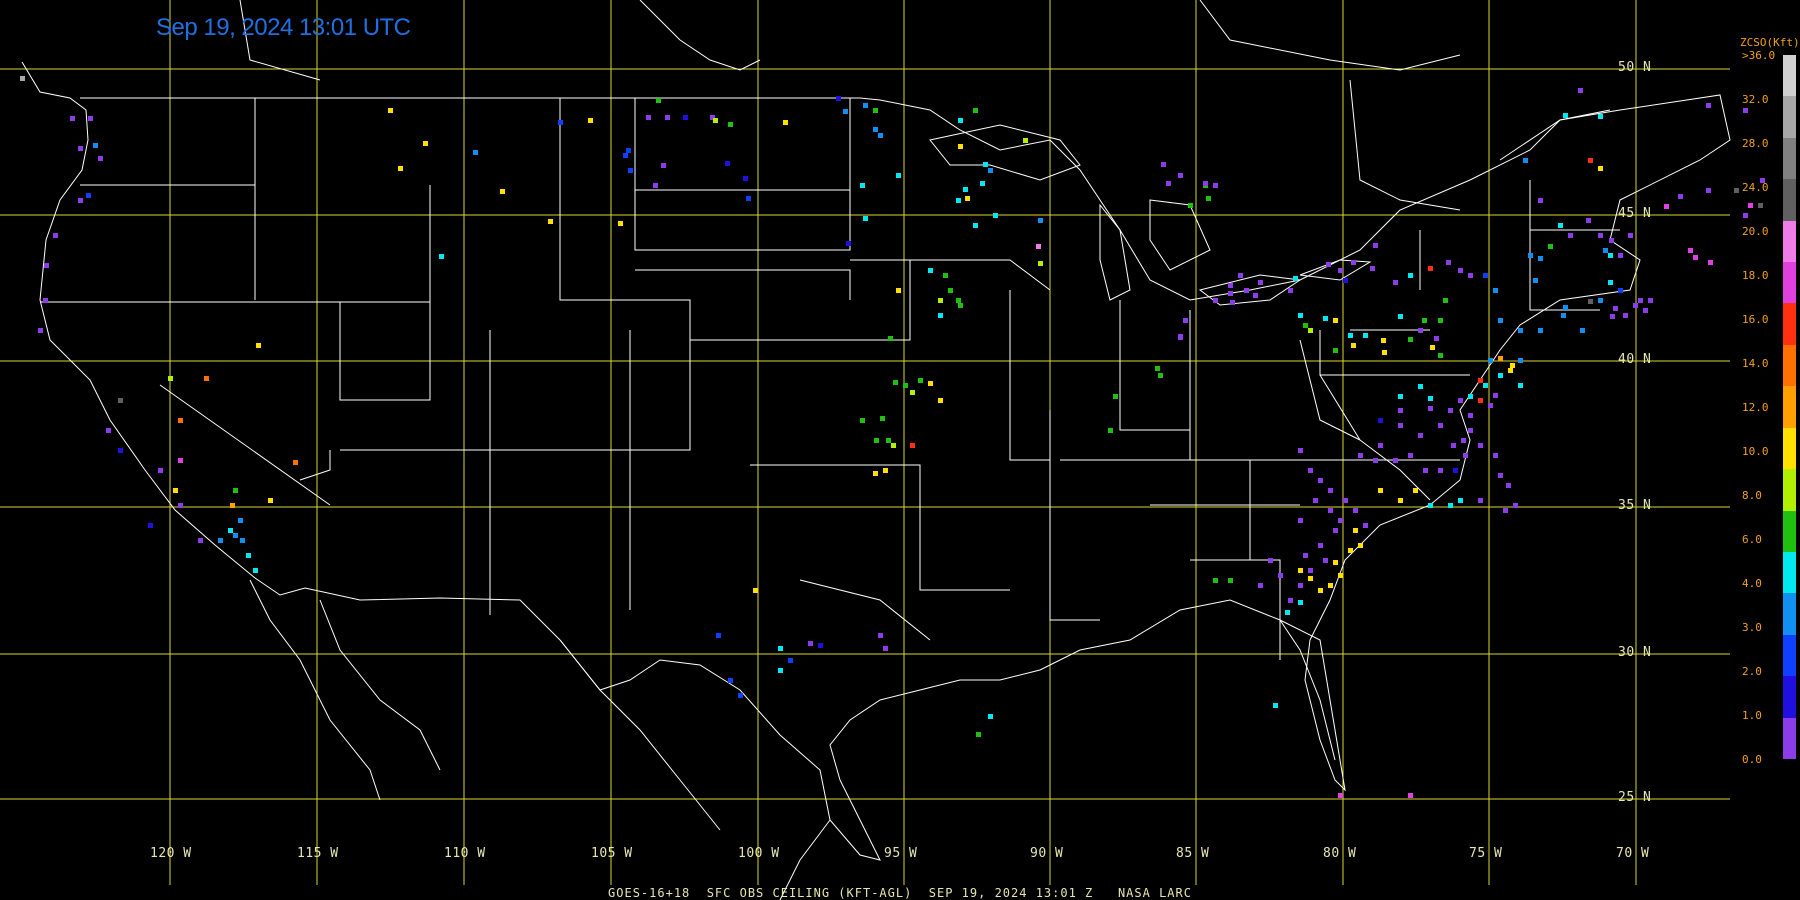 This screenshot has height=900, width=1800. I want to click on lon-label: 115 W, so click(318, 853).